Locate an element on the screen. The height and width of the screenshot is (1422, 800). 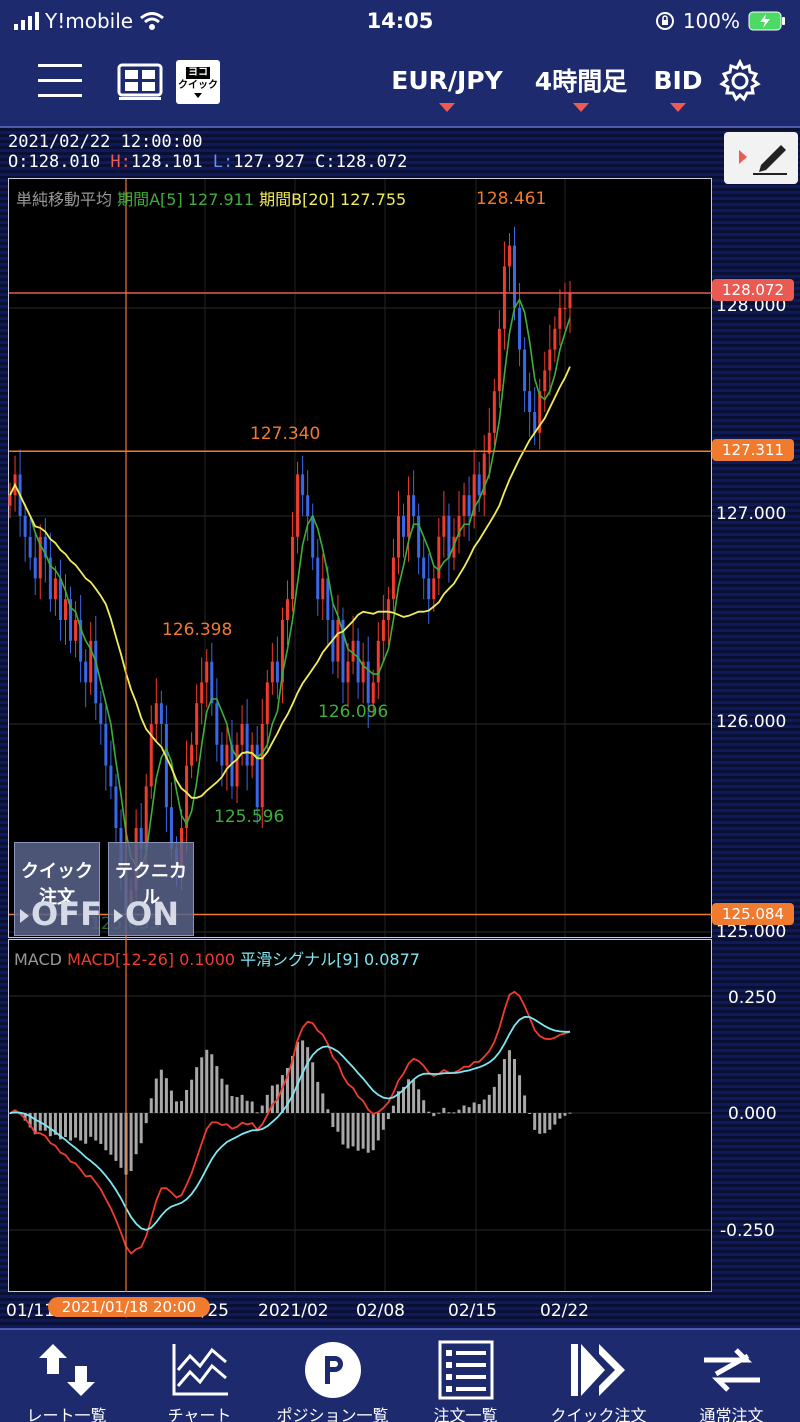
price-tick: 127.000 is located at coordinates (751, 514).